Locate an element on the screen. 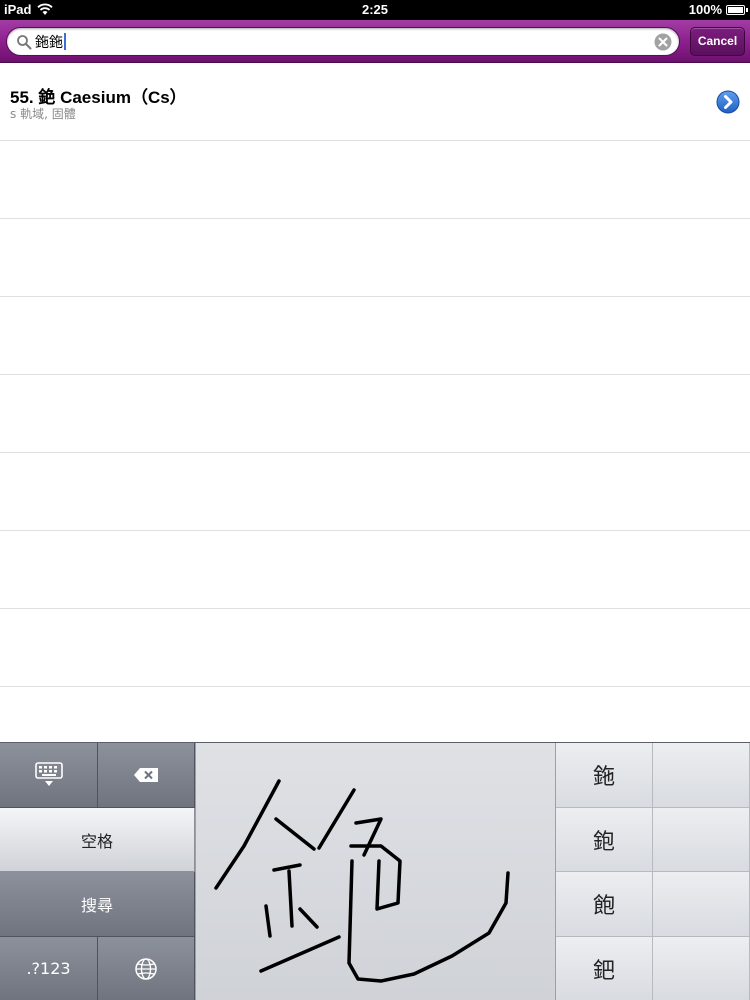 Image resolution: width=750 pixels, height=1000 pixels. delete-button is located at coordinates (146, 775).